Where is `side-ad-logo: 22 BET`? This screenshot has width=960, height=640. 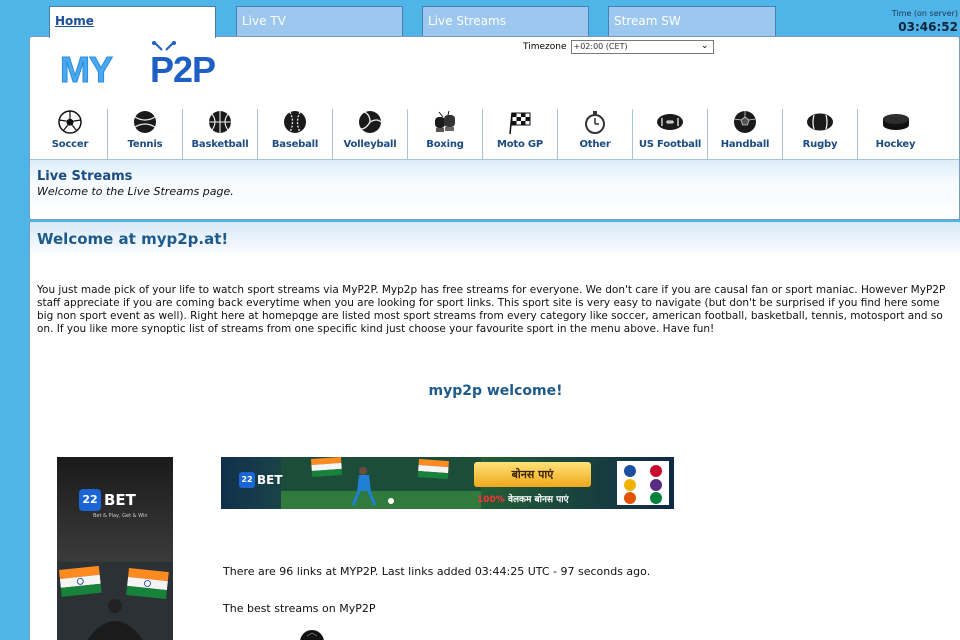
side-ad-logo: 22 BET is located at coordinates (107, 500).